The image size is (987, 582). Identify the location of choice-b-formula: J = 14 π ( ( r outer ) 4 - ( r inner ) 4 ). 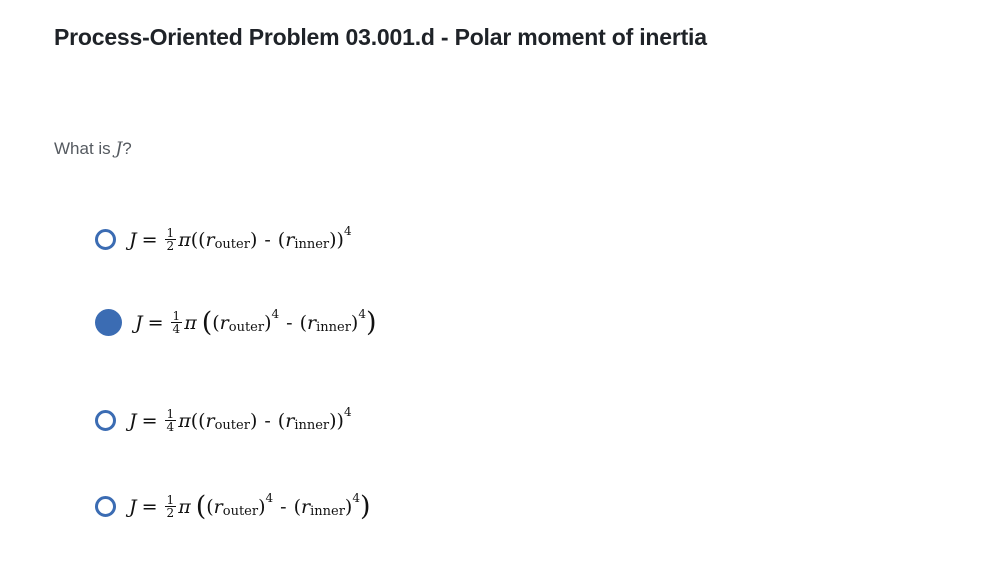
(256, 322).